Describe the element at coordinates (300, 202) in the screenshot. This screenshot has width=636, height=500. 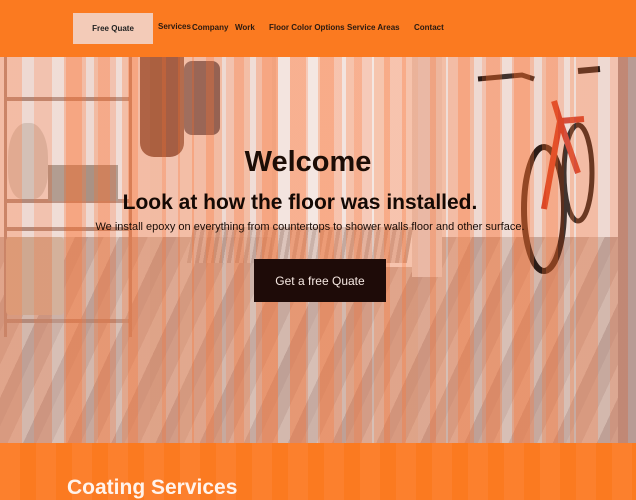
I see `hero-subtitle: Look at how the floor was installed.` at that location.